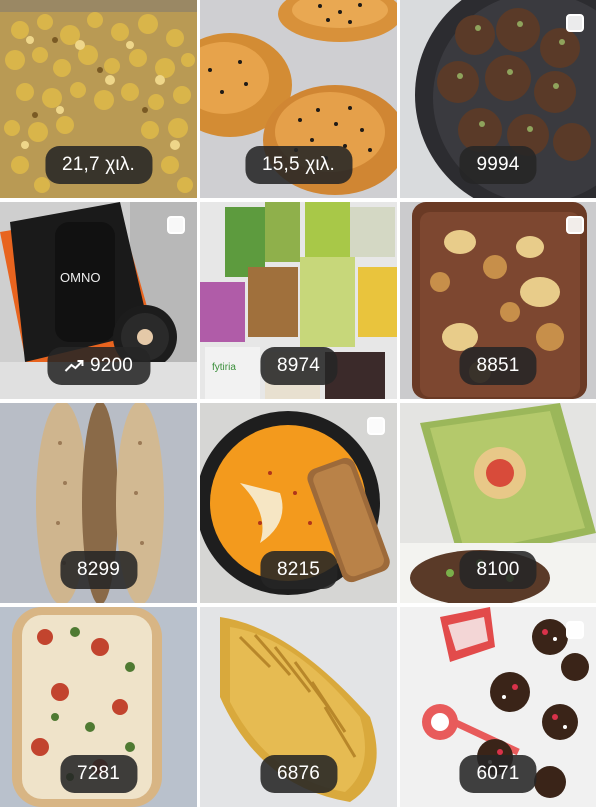 This screenshot has height=809, width=596. I want to click on views-badge: 21,7 χιλ., so click(98, 165).